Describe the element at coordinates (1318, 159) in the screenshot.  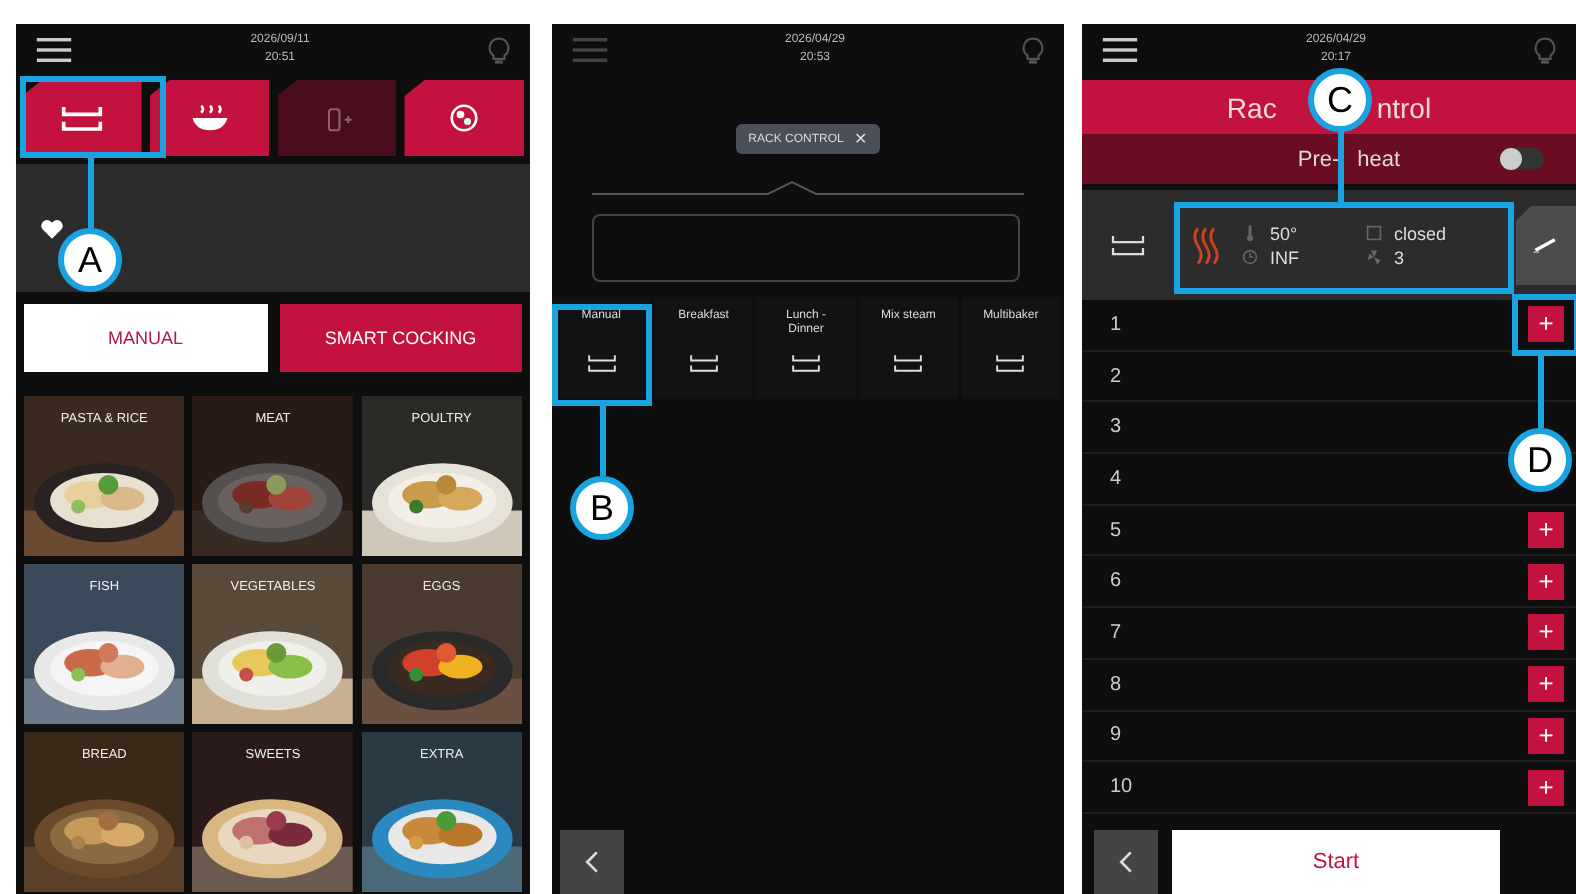
I see `preheat-label: Pre-` at that location.